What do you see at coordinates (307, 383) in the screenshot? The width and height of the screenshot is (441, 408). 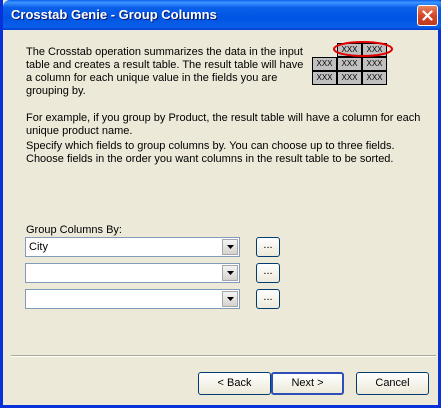 I see `next-button: Next >` at bounding box center [307, 383].